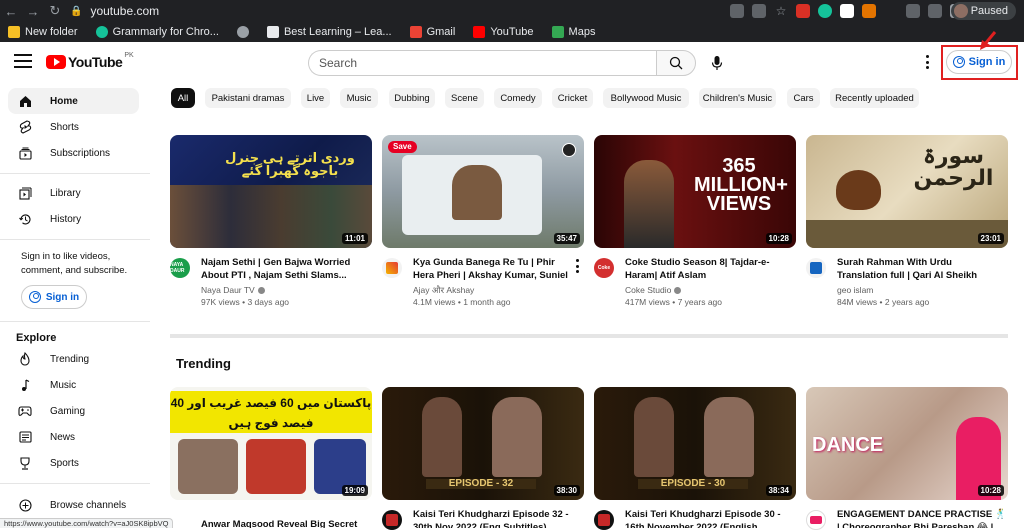 The image size is (1024, 530). Describe the element at coordinates (88, 505) in the screenshot. I see `sidebar-item-label: Browse channels` at that location.